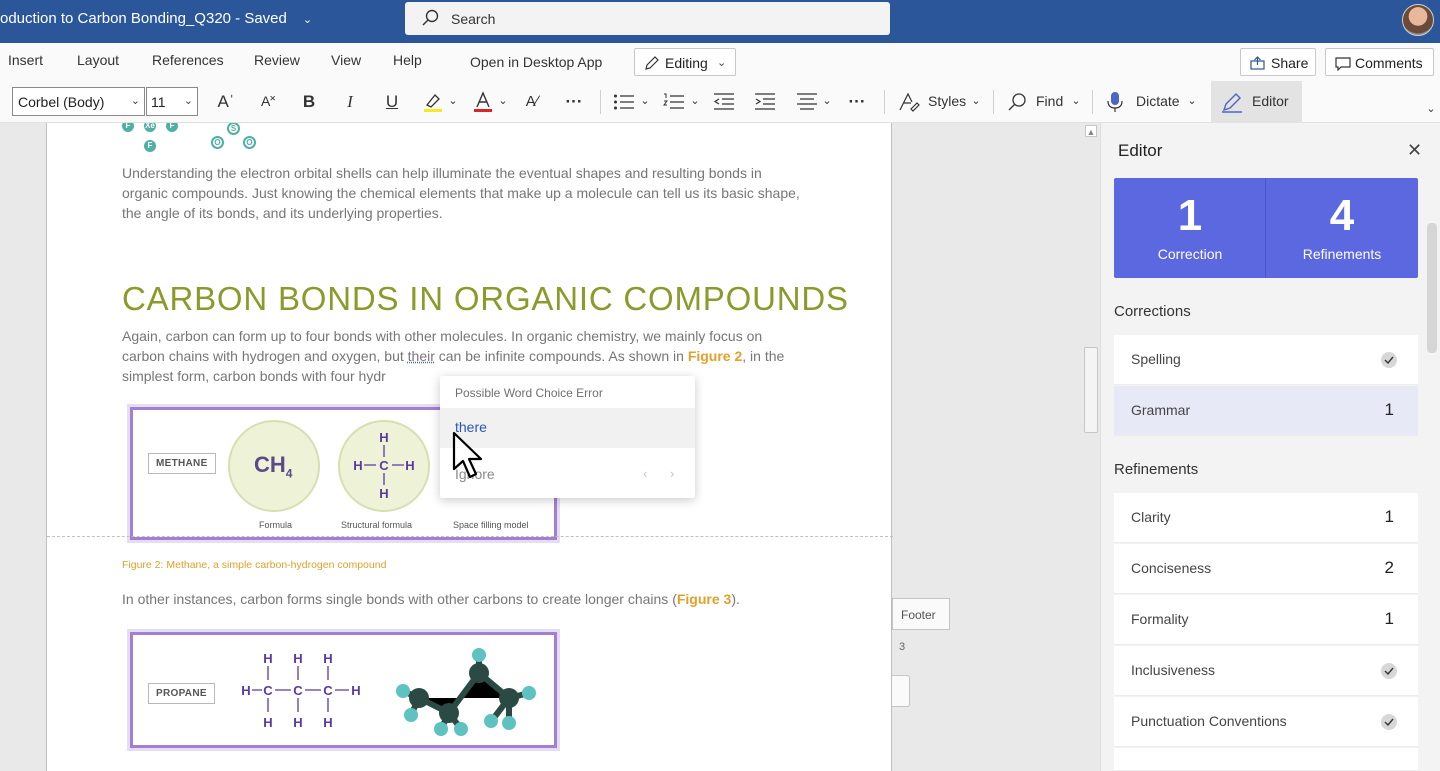  What do you see at coordinates (98, 60) in the screenshot?
I see `tab-layout: Layout` at bounding box center [98, 60].